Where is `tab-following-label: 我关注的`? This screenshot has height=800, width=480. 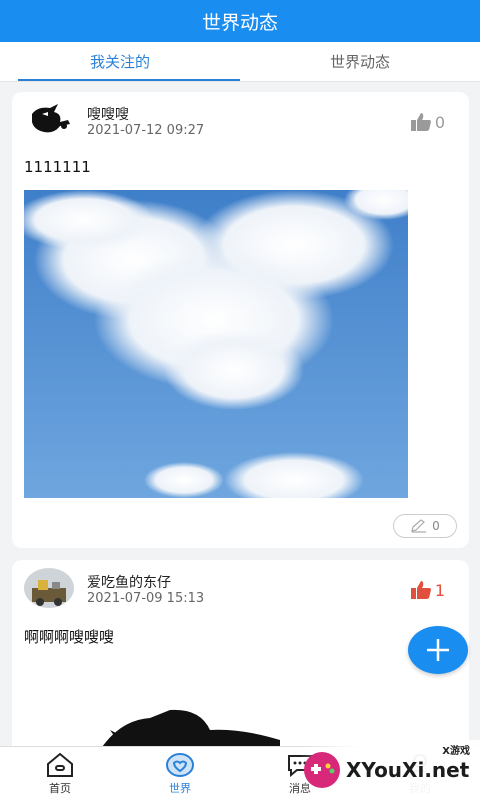 tab-following-label: 我关注的 is located at coordinates (119, 62).